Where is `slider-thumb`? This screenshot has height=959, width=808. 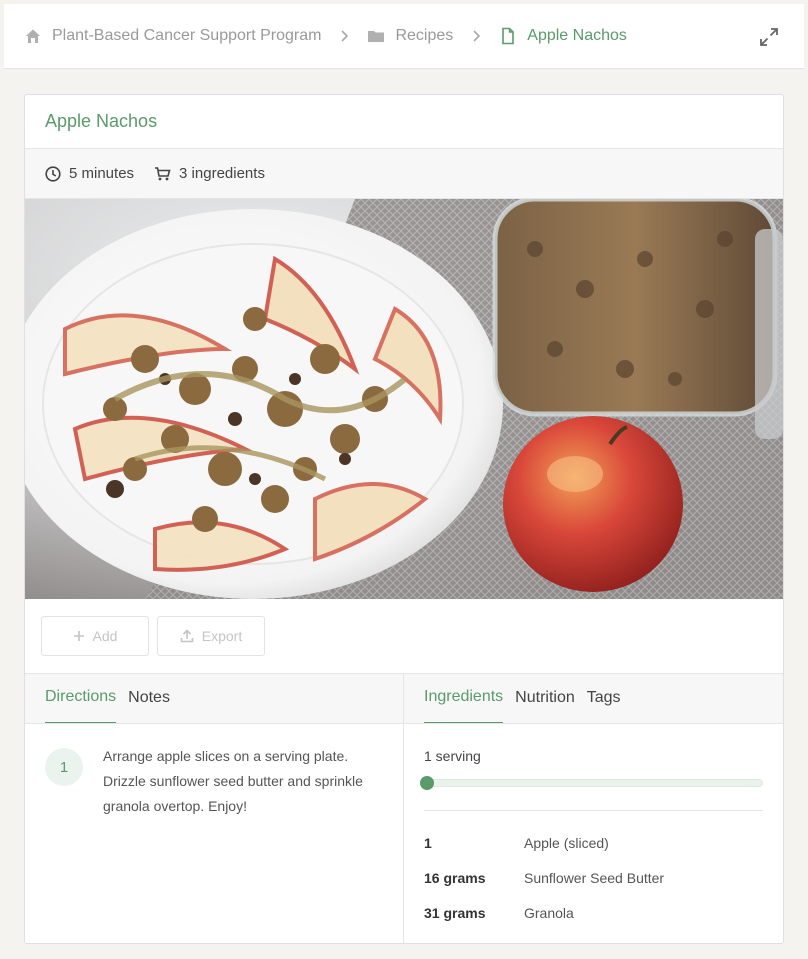 slider-thumb is located at coordinates (427, 783).